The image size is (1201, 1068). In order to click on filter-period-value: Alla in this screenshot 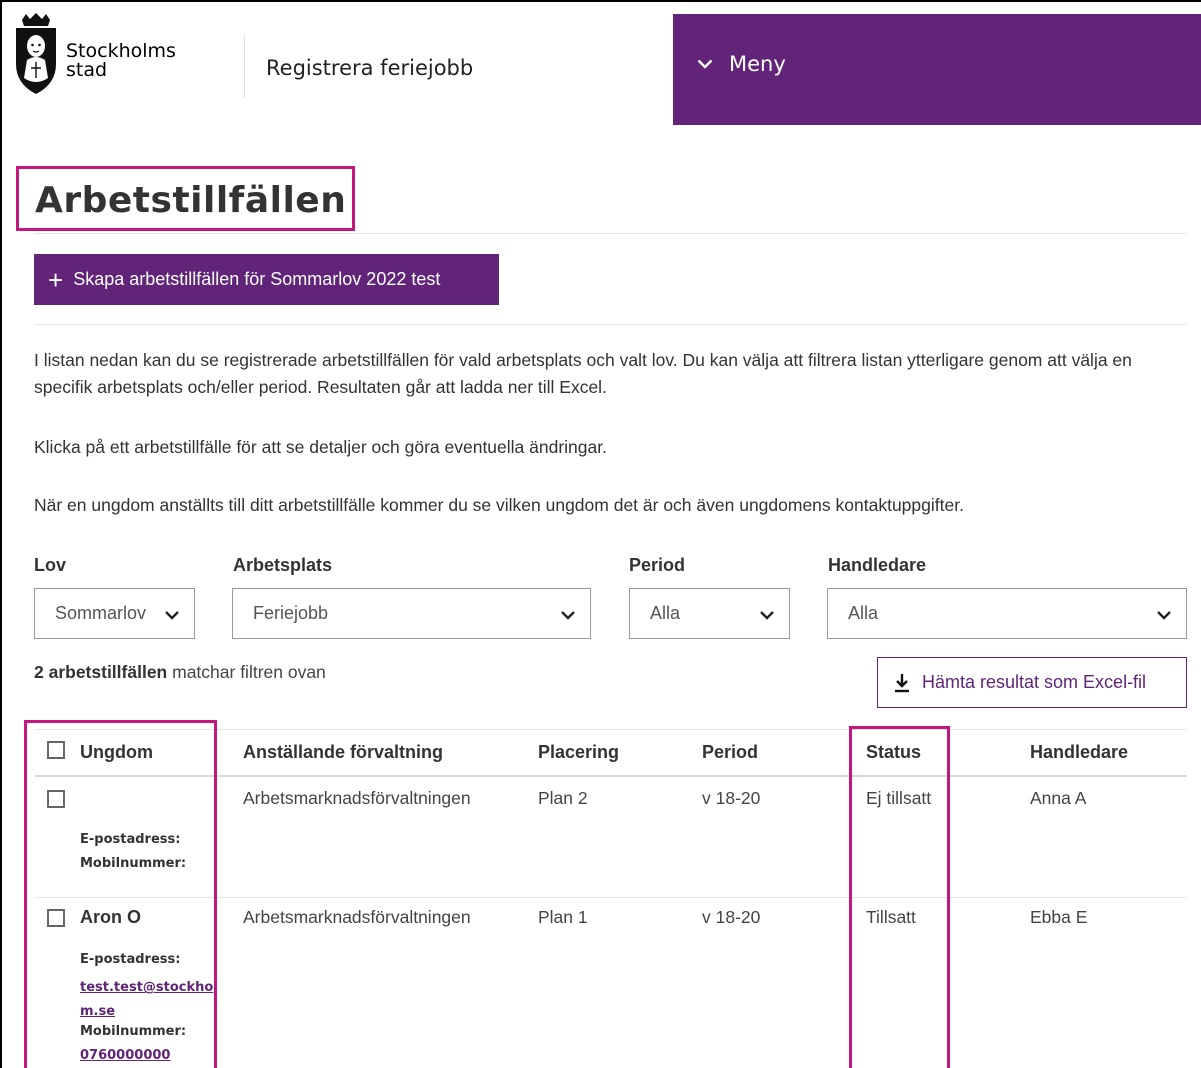, I will do `click(665, 613)`.